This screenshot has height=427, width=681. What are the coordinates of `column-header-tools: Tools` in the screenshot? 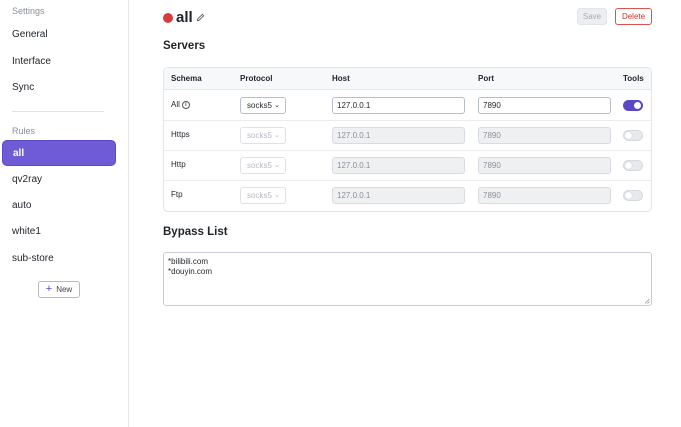 It's located at (633, 78).